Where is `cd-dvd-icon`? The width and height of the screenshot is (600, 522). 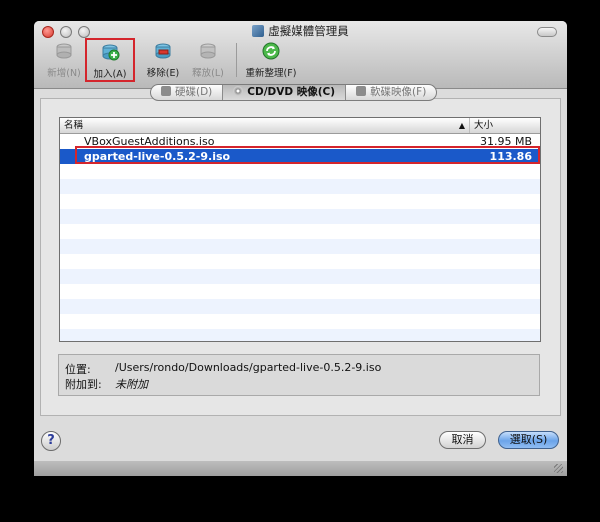
cd-dvd-icon is located at coordinates (238, 91).